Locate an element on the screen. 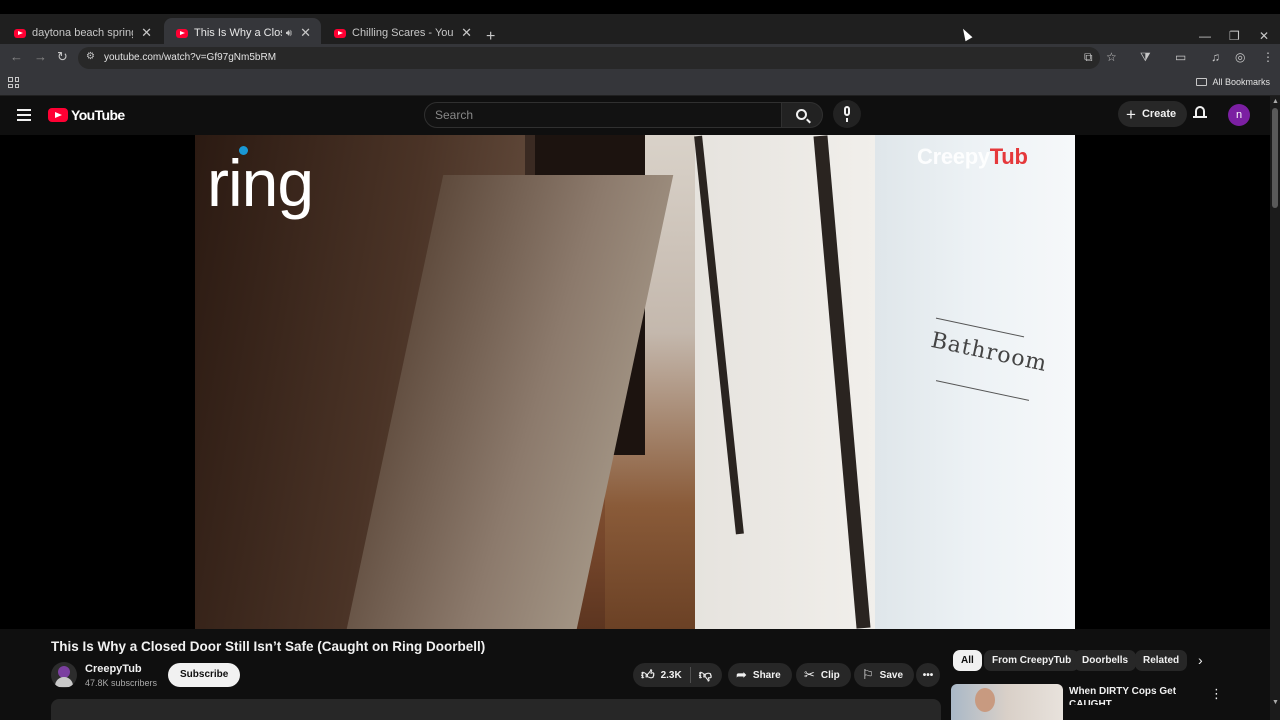 This screenshot has width=1280, height=720. clip-label: Clip is located at coordinates (830, 675).